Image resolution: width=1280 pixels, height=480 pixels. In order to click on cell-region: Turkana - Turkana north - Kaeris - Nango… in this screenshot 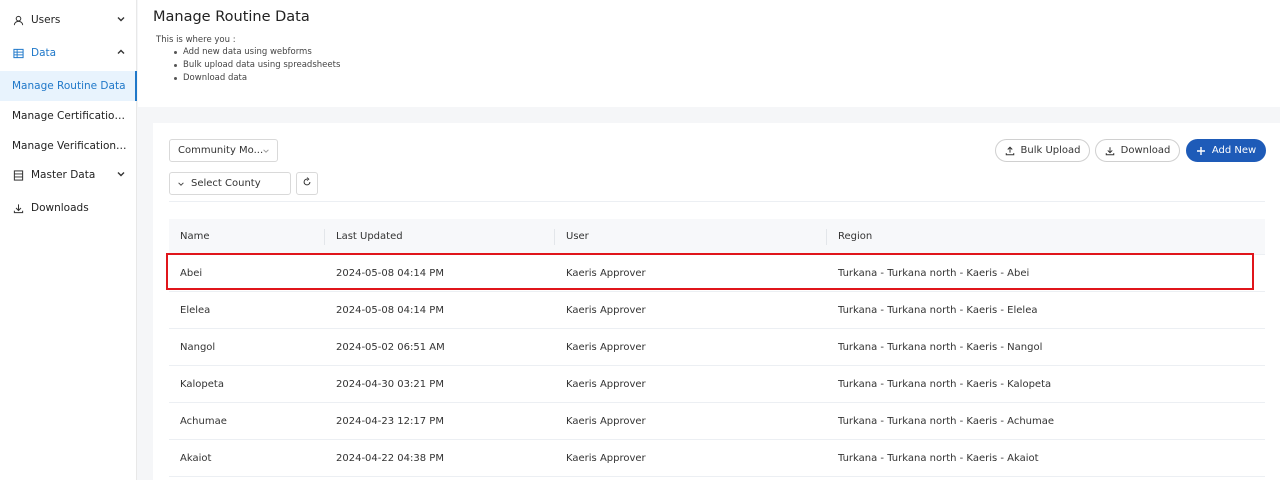, I will do `click(940, 347)`.